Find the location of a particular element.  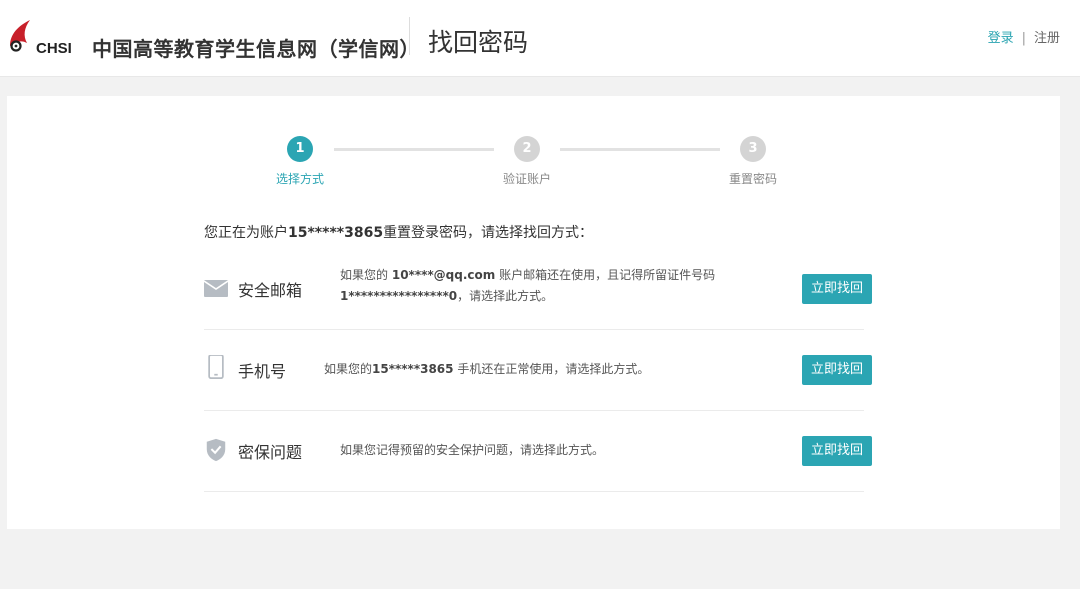

option-question-title: 密保问题 is located at coordinates (270, 452).